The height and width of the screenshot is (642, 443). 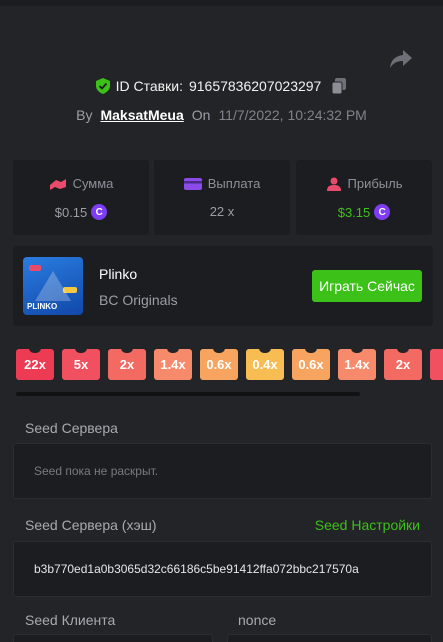 What do you see at coordinates (329, 638) in the screenshot?
I see `nonce-field` at bounding box center [329, 638].